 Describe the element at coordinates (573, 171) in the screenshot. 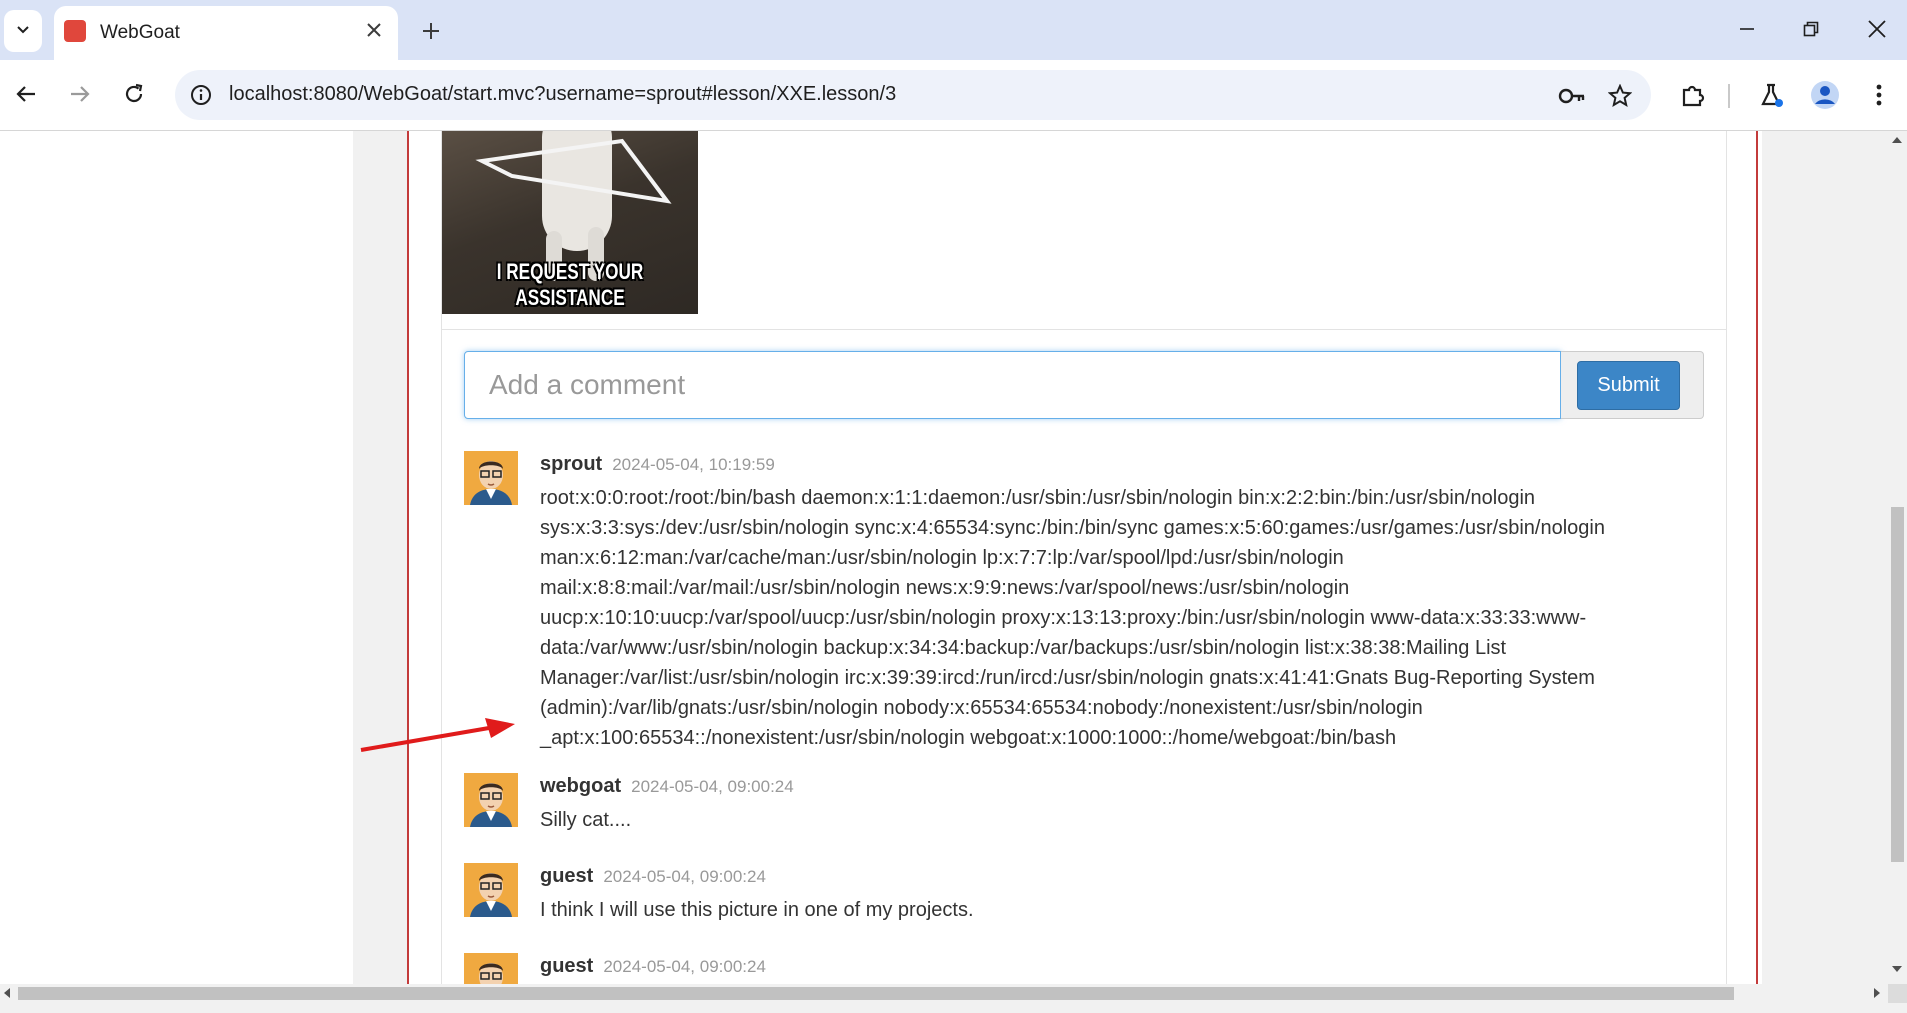

I see `hanger-icon` at that location.